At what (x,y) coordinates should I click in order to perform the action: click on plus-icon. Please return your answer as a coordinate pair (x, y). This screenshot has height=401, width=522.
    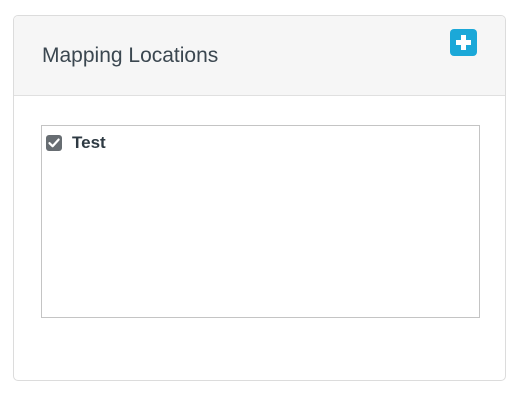
    Looking at the image, I should click on (463, 42).